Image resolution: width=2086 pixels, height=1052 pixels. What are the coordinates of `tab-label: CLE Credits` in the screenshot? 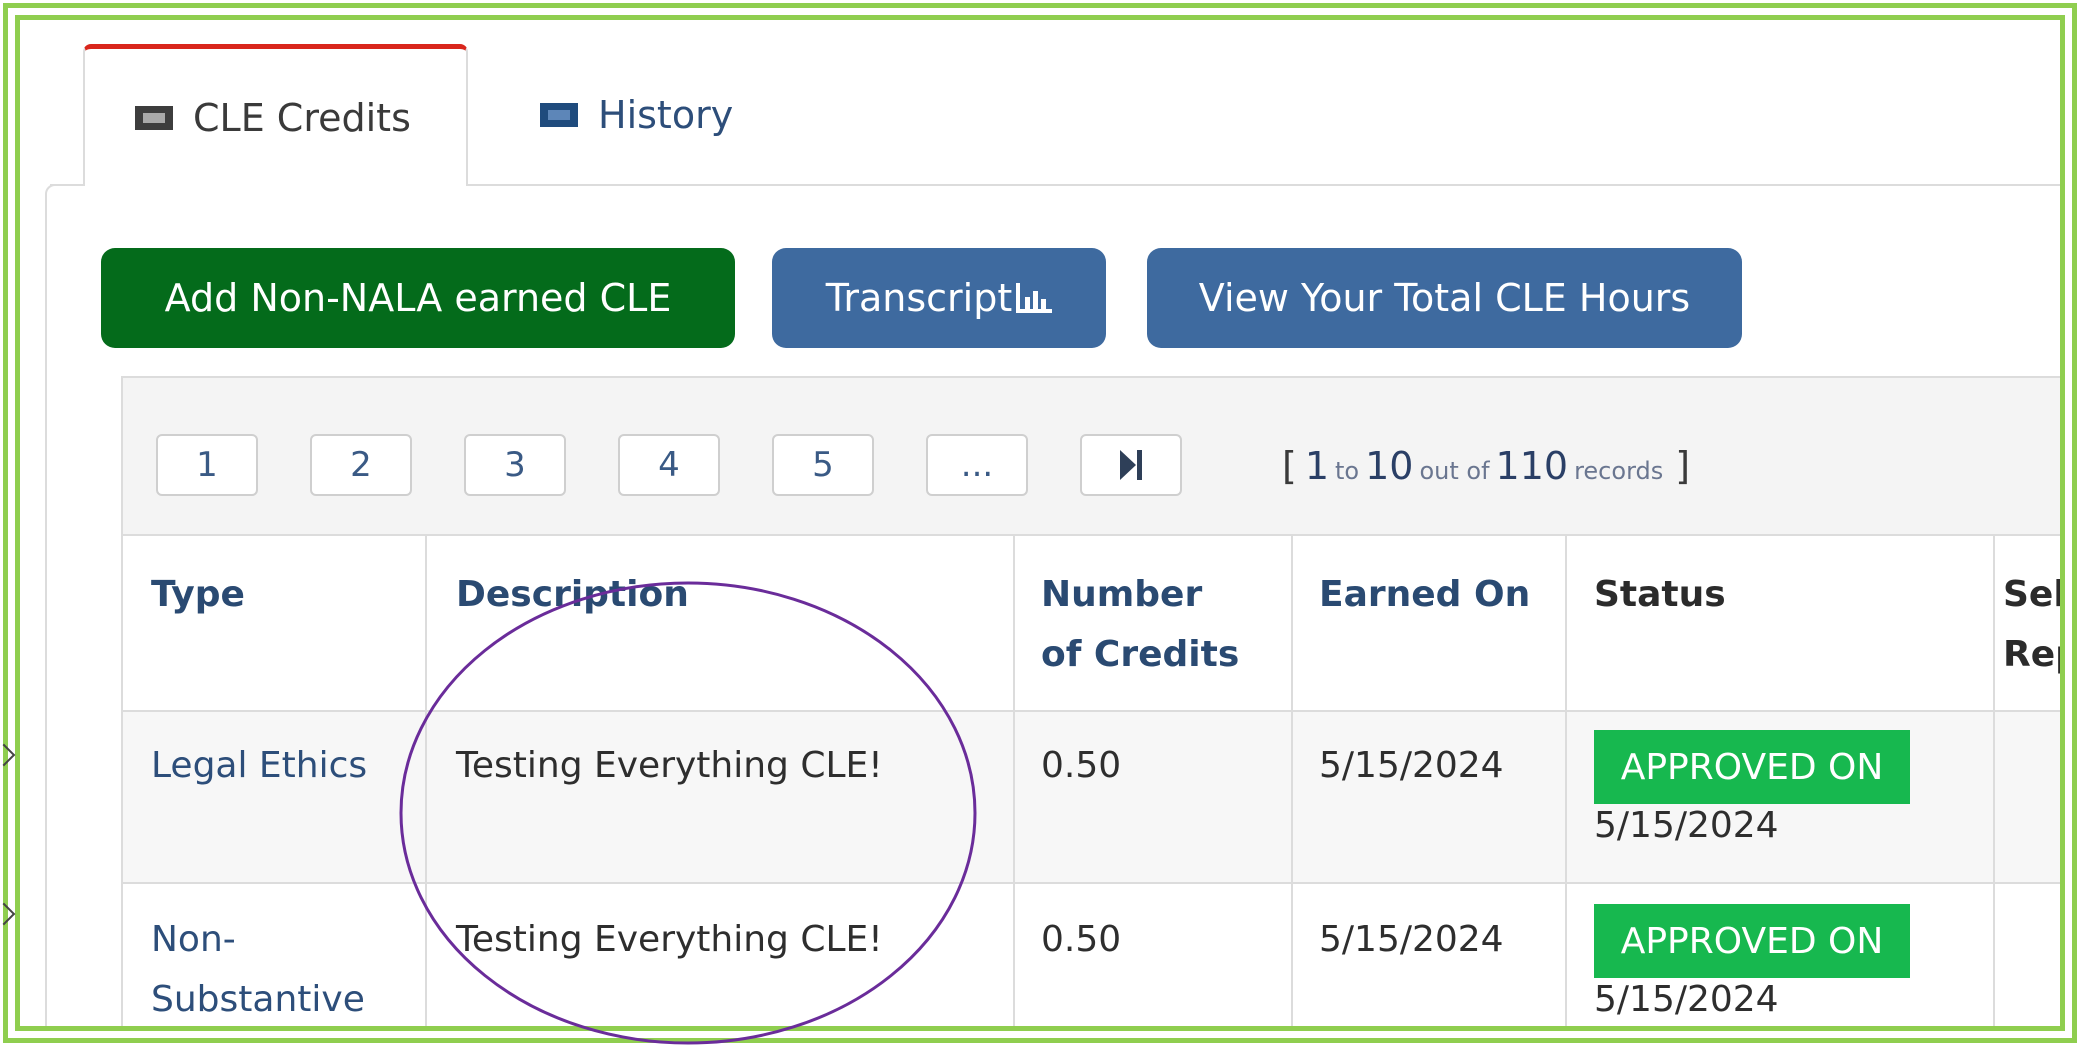 It's located at (302, 117).